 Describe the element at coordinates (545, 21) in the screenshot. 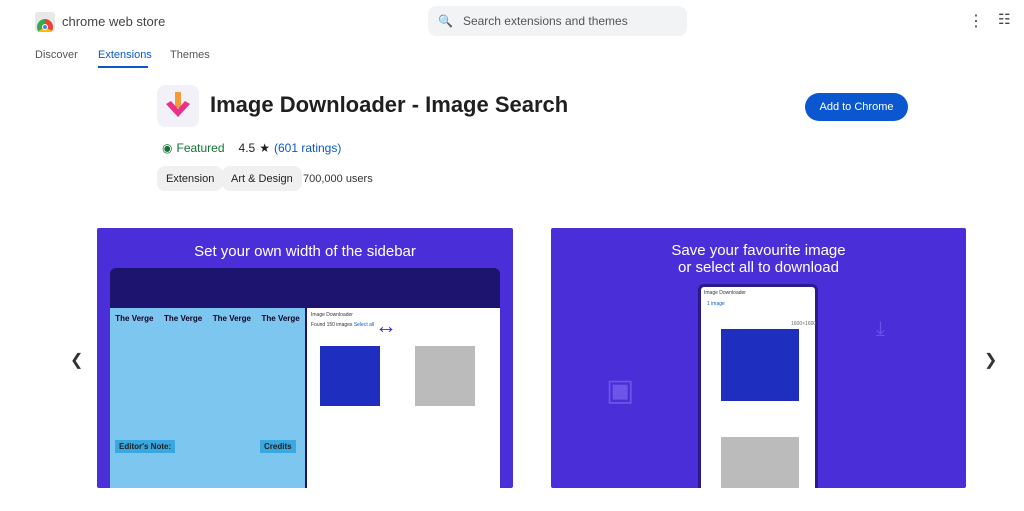

I see `search-placeholder: Search extensions and themes` at that location.